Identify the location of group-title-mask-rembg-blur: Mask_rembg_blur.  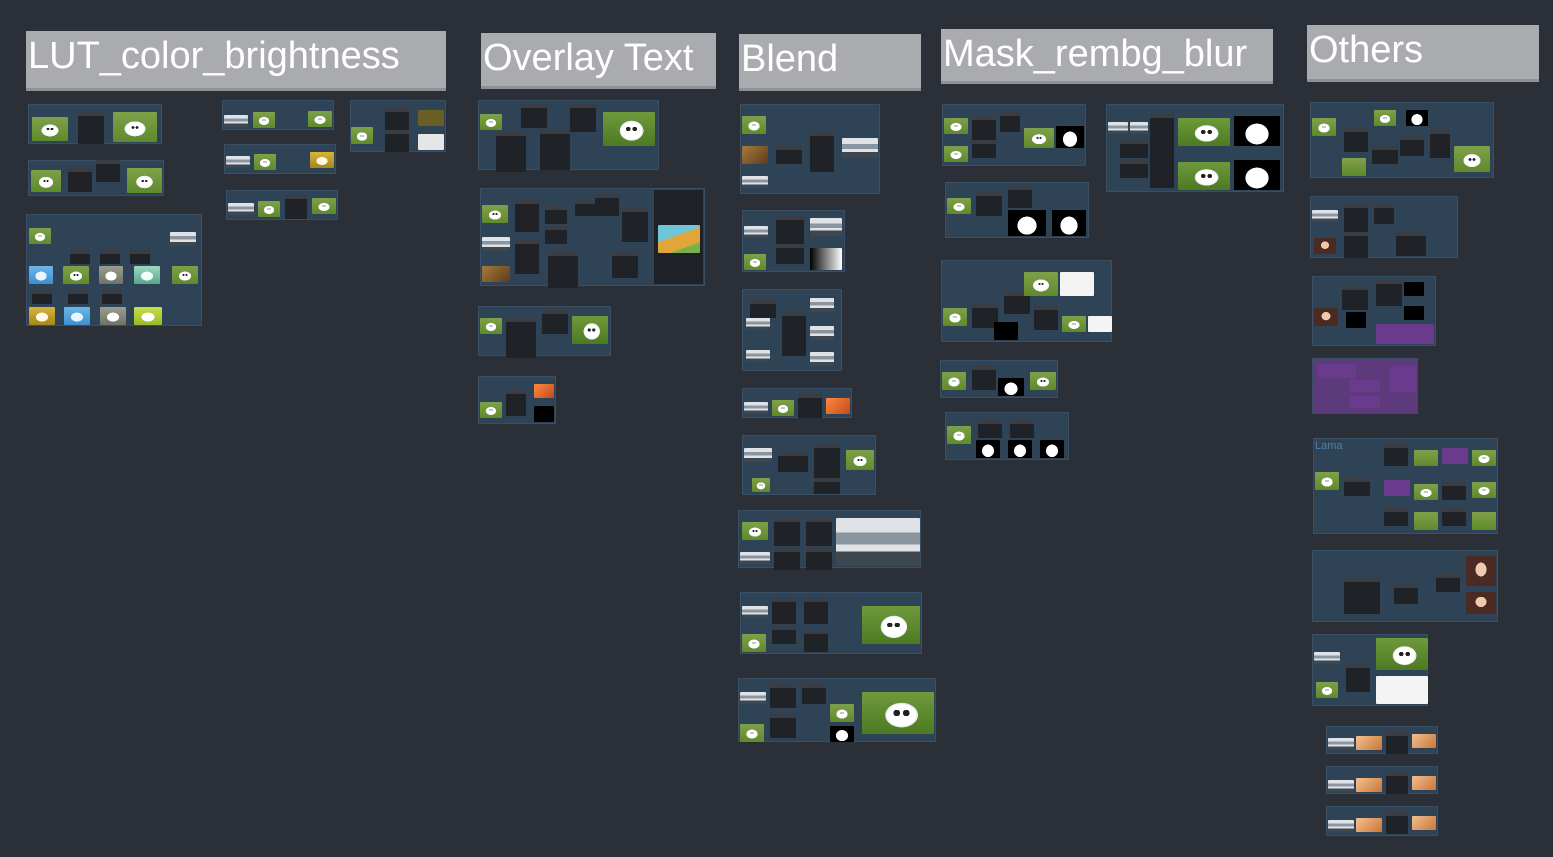
(1107, 56).